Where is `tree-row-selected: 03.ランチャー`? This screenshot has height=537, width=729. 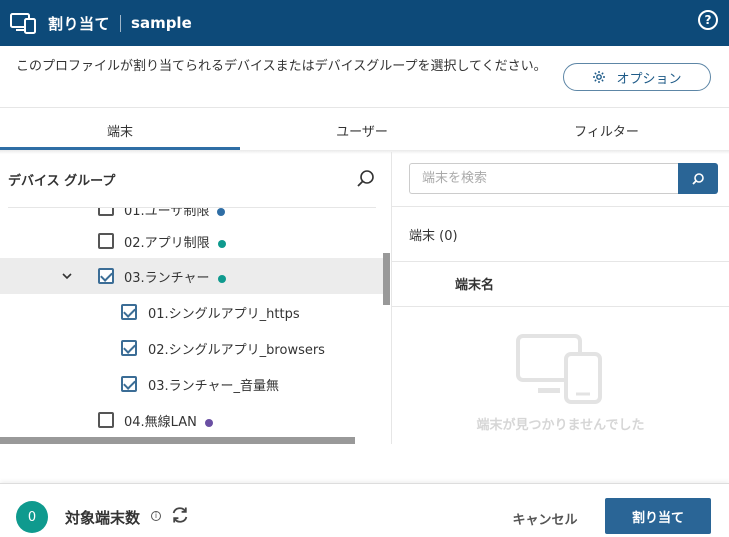
tree-row-selected: 03.ランチャー is located at coordinates (191, 276).